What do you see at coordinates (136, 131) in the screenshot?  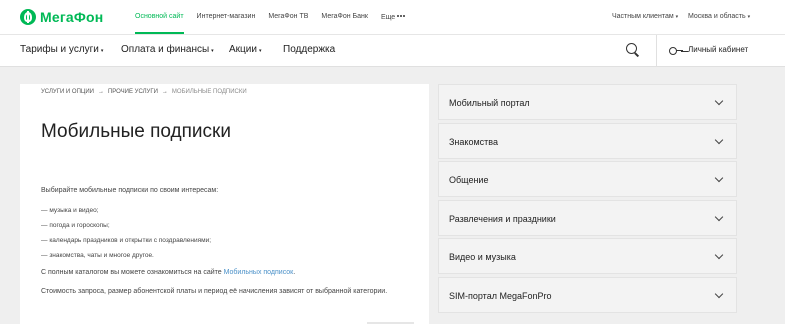 I see `page-title: Мобильные подписки` at bounding box center [136, 131].